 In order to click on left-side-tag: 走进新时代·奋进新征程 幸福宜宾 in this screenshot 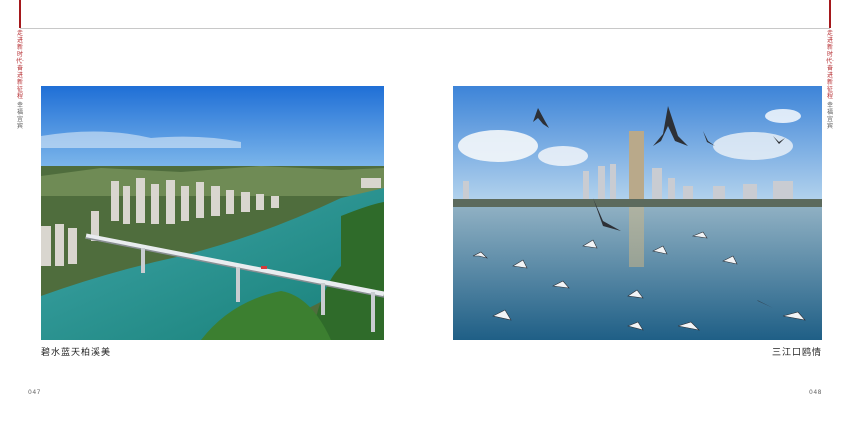, I will do `click(20, 80)`.